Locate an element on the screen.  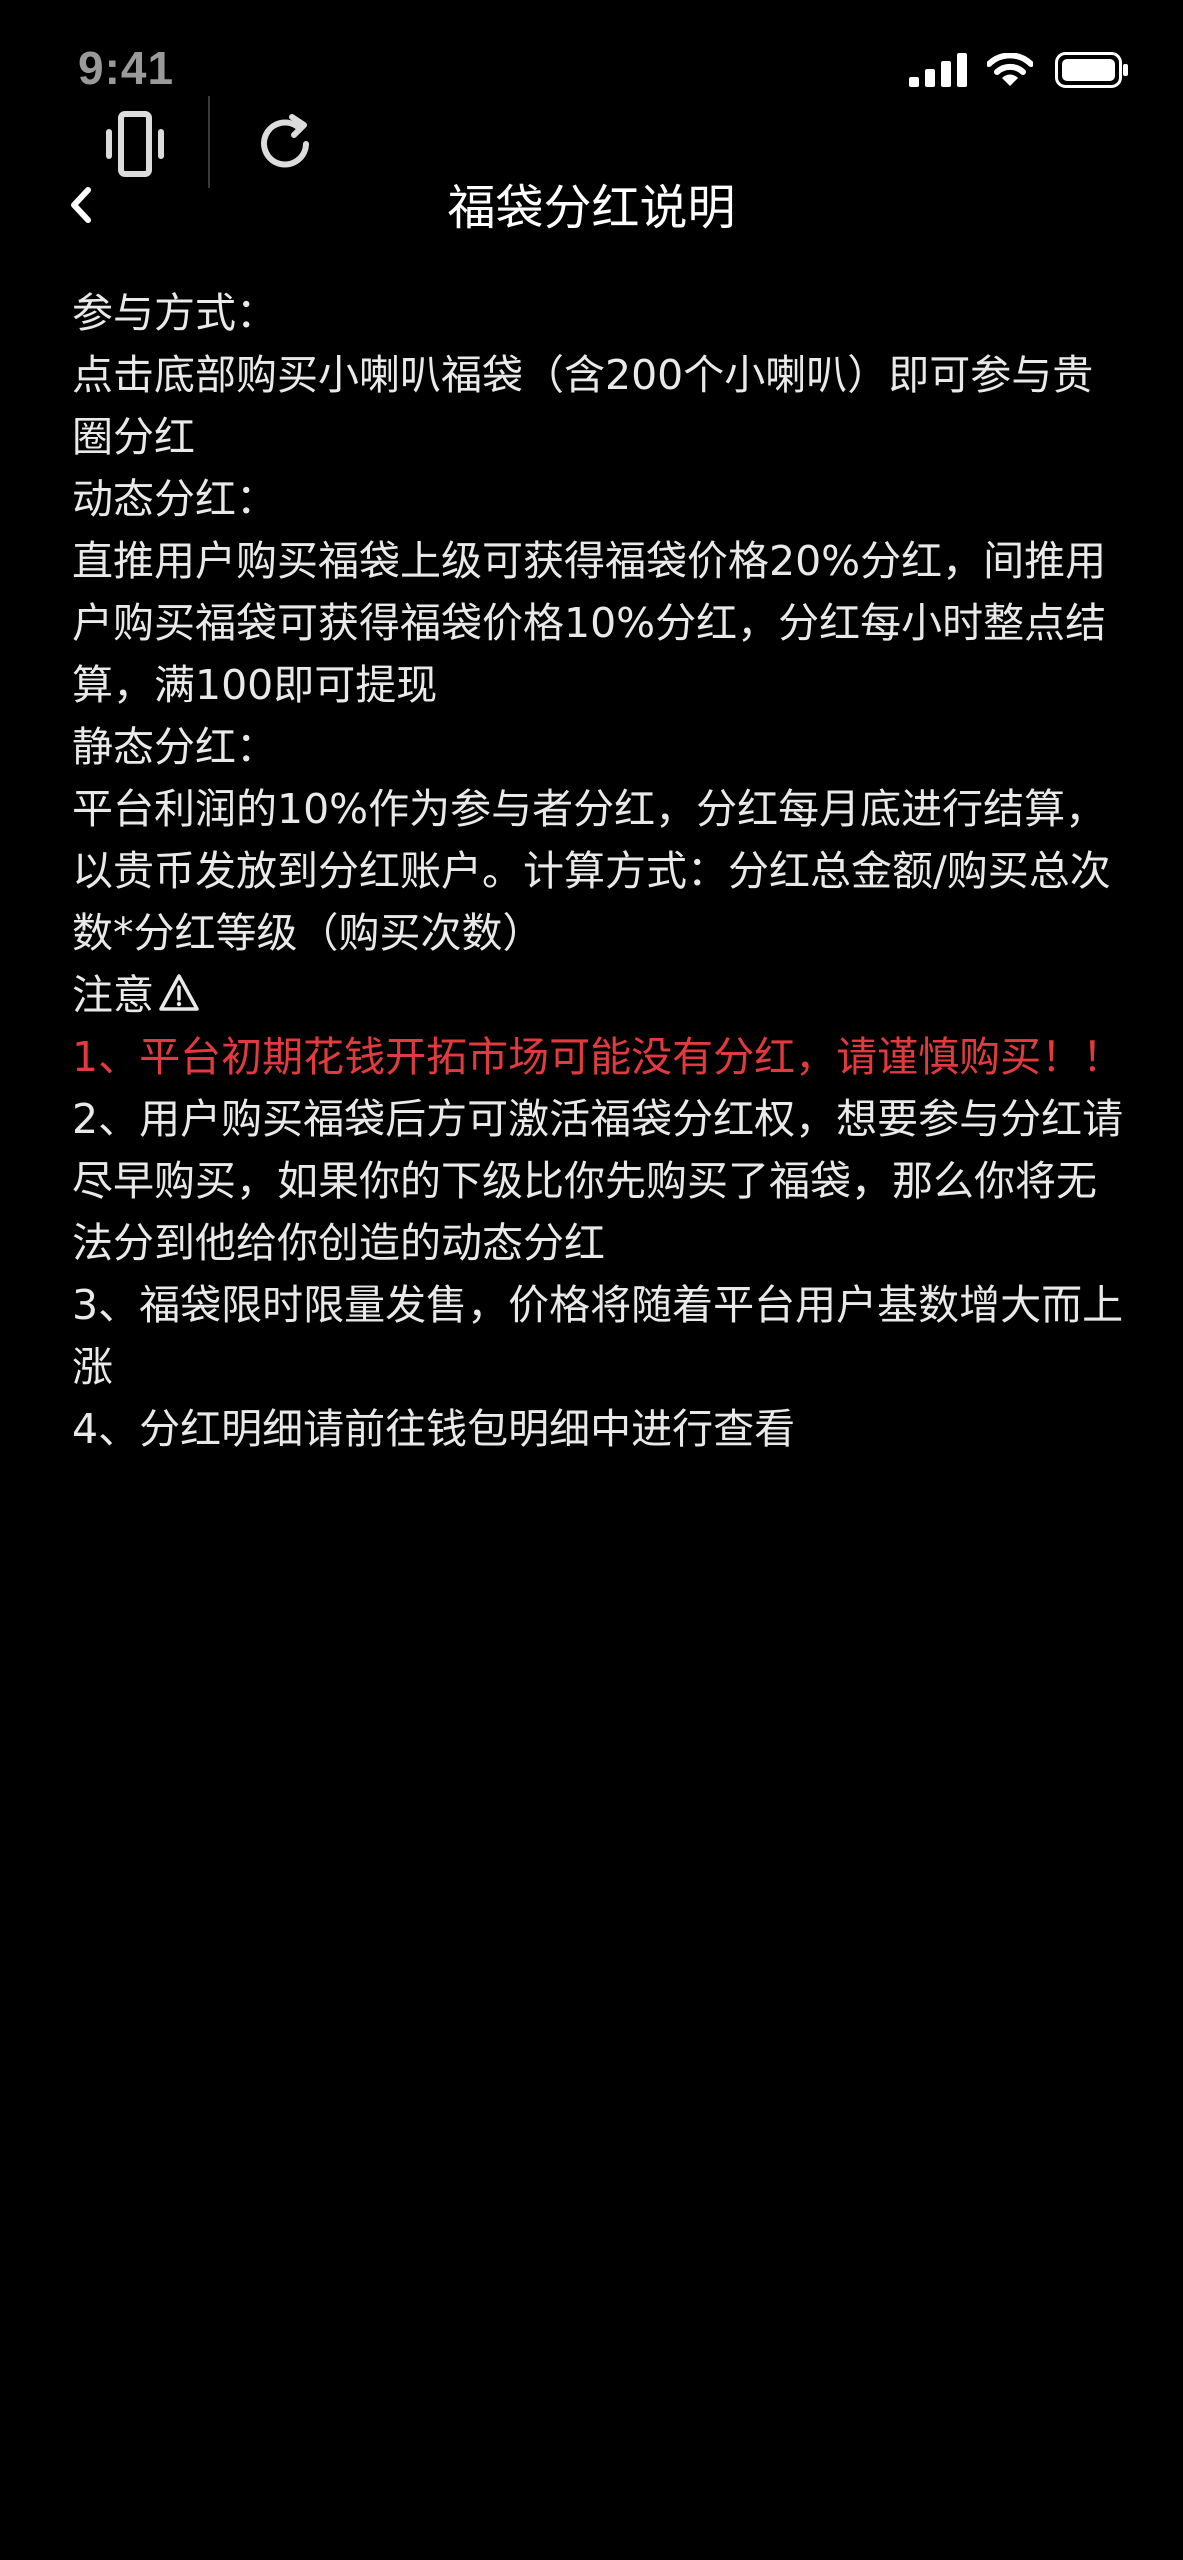
notice-item-1: 1、平台初期花钱开拓市场可能没有分红，请谨慎购买！！ is located at coordinates (598, 1057).